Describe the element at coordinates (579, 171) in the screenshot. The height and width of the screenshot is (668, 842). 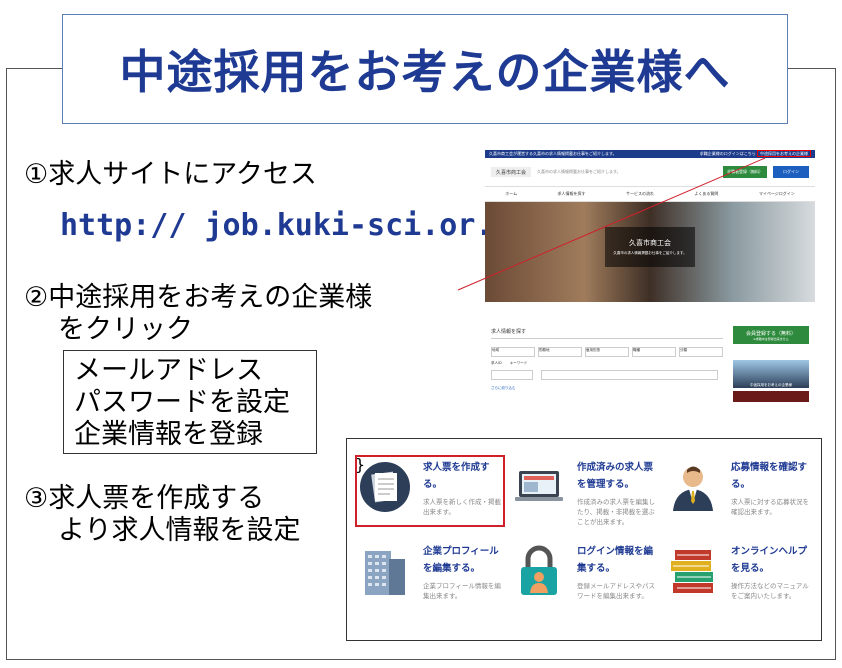
I see `header-text: 久喜市の求人情報掲載お仕事をご紹介します。` at that location.